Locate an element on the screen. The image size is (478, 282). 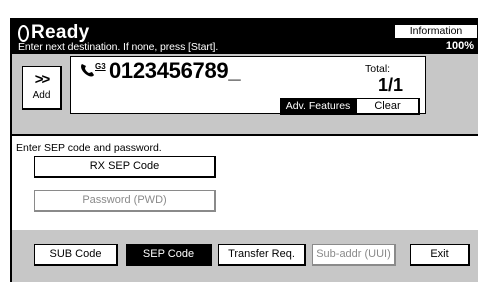
exit-button: Exit is located at coordinates (440, 255).